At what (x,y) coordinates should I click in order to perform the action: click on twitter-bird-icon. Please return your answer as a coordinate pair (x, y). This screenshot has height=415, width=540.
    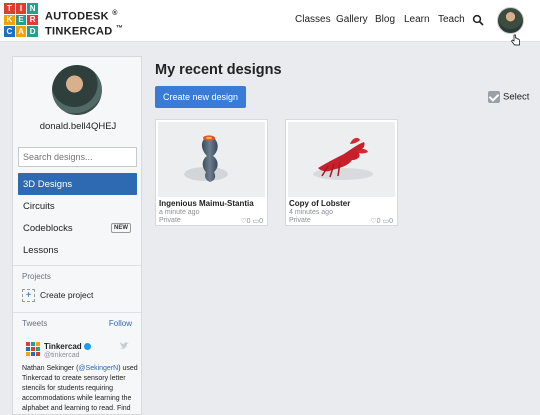
    Looking at the image, I should click on (124, 346).